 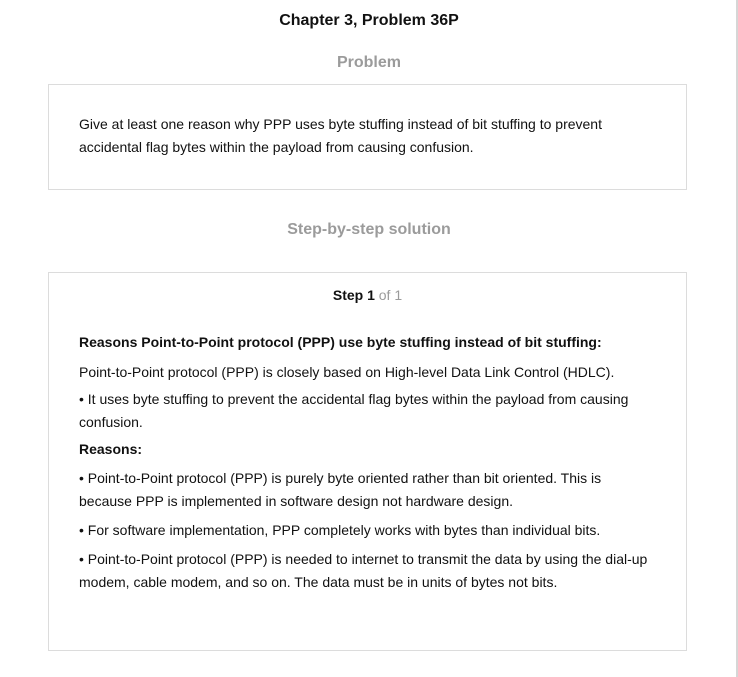 What do you see at coordinates (369, 20) in the screenshot?
I see `chapter-title: Chapter 3, Problem 36P` at bounding box center [369, 20].